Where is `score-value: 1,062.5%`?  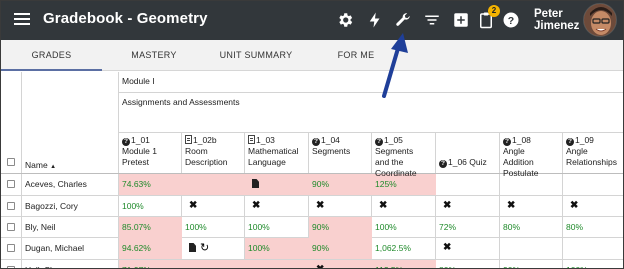
score-value: 1,062.5% is located at coordinates (393, 248).